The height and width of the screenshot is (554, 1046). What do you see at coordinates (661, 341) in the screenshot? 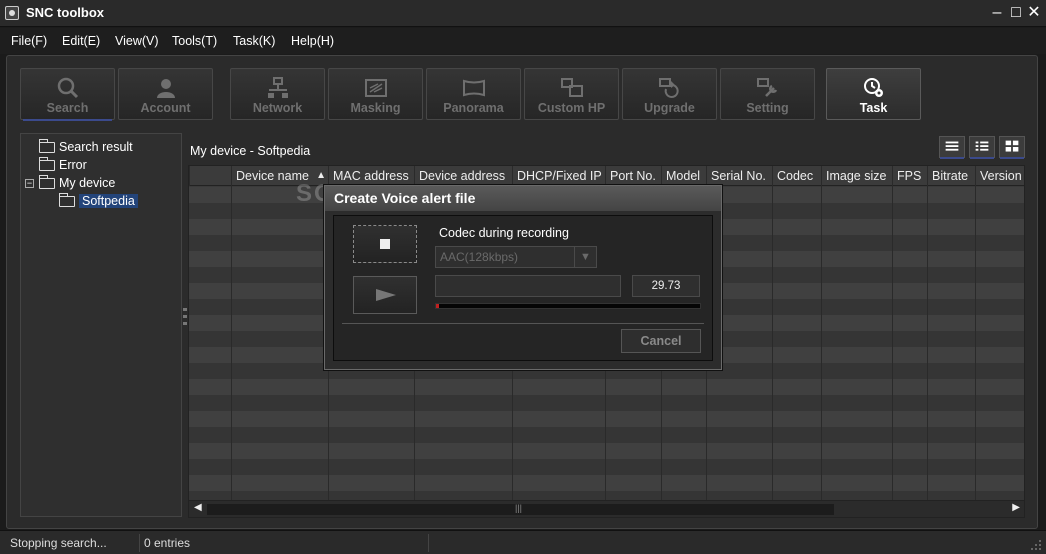
I see `cancel-button: Cancel` at bounding box center [661, 341].